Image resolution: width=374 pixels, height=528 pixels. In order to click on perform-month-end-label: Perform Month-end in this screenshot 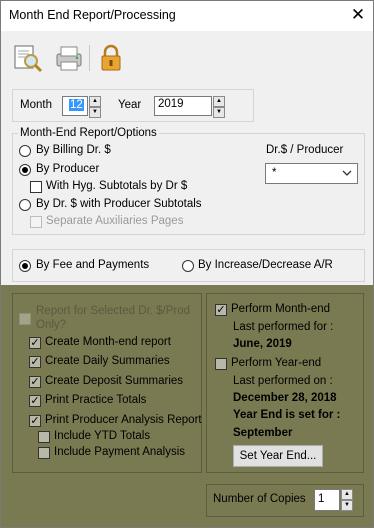, I will do `click(280, 309)`.